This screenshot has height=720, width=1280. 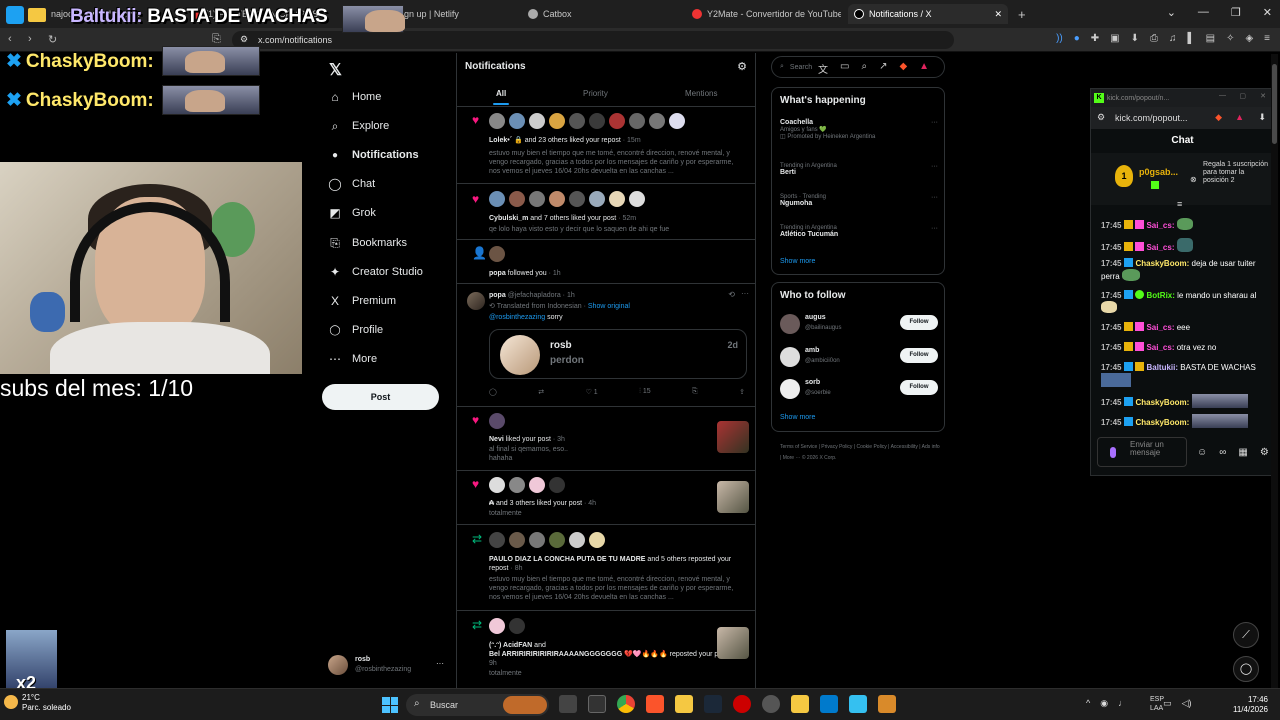 What do you see at coordinates (1236, 12) in the screenshot?
I see `maximize-icon: ❐` at bounding box center [1236, 12].